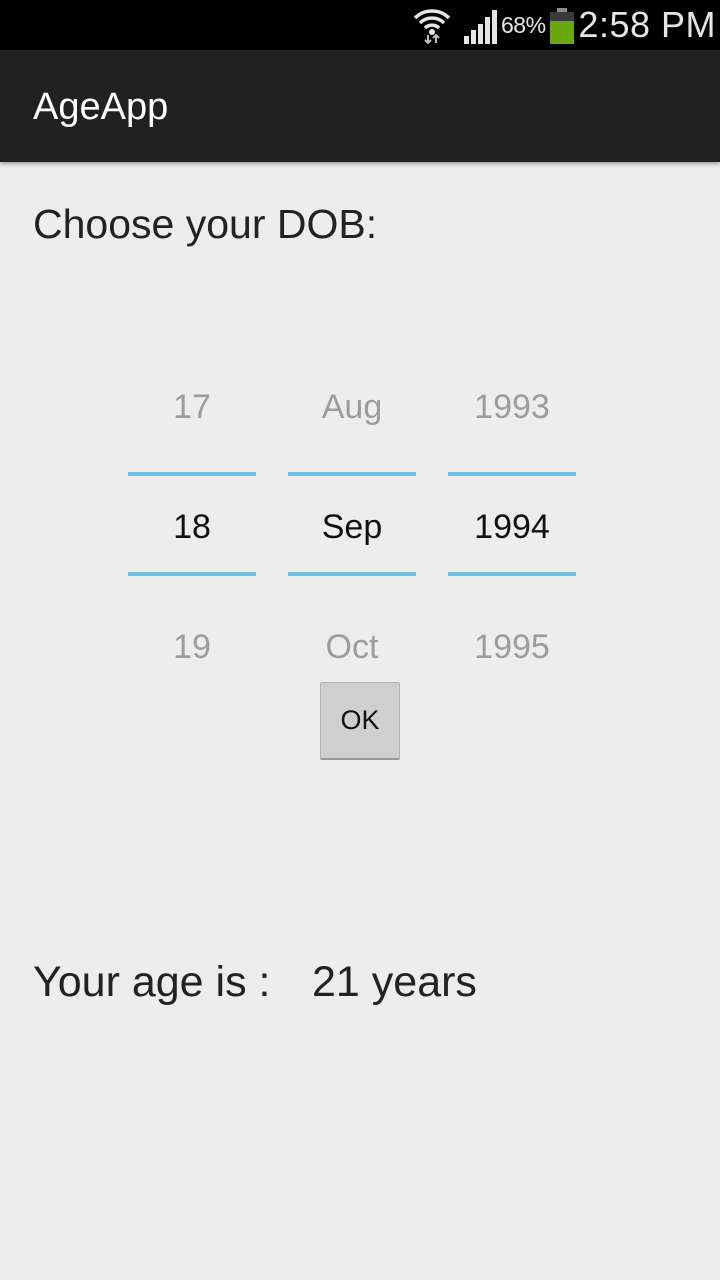  What do you see at coordinates (512, 647) in the screenshot?
I see `year-next-value: 1995` at bounding box center [512, 647].